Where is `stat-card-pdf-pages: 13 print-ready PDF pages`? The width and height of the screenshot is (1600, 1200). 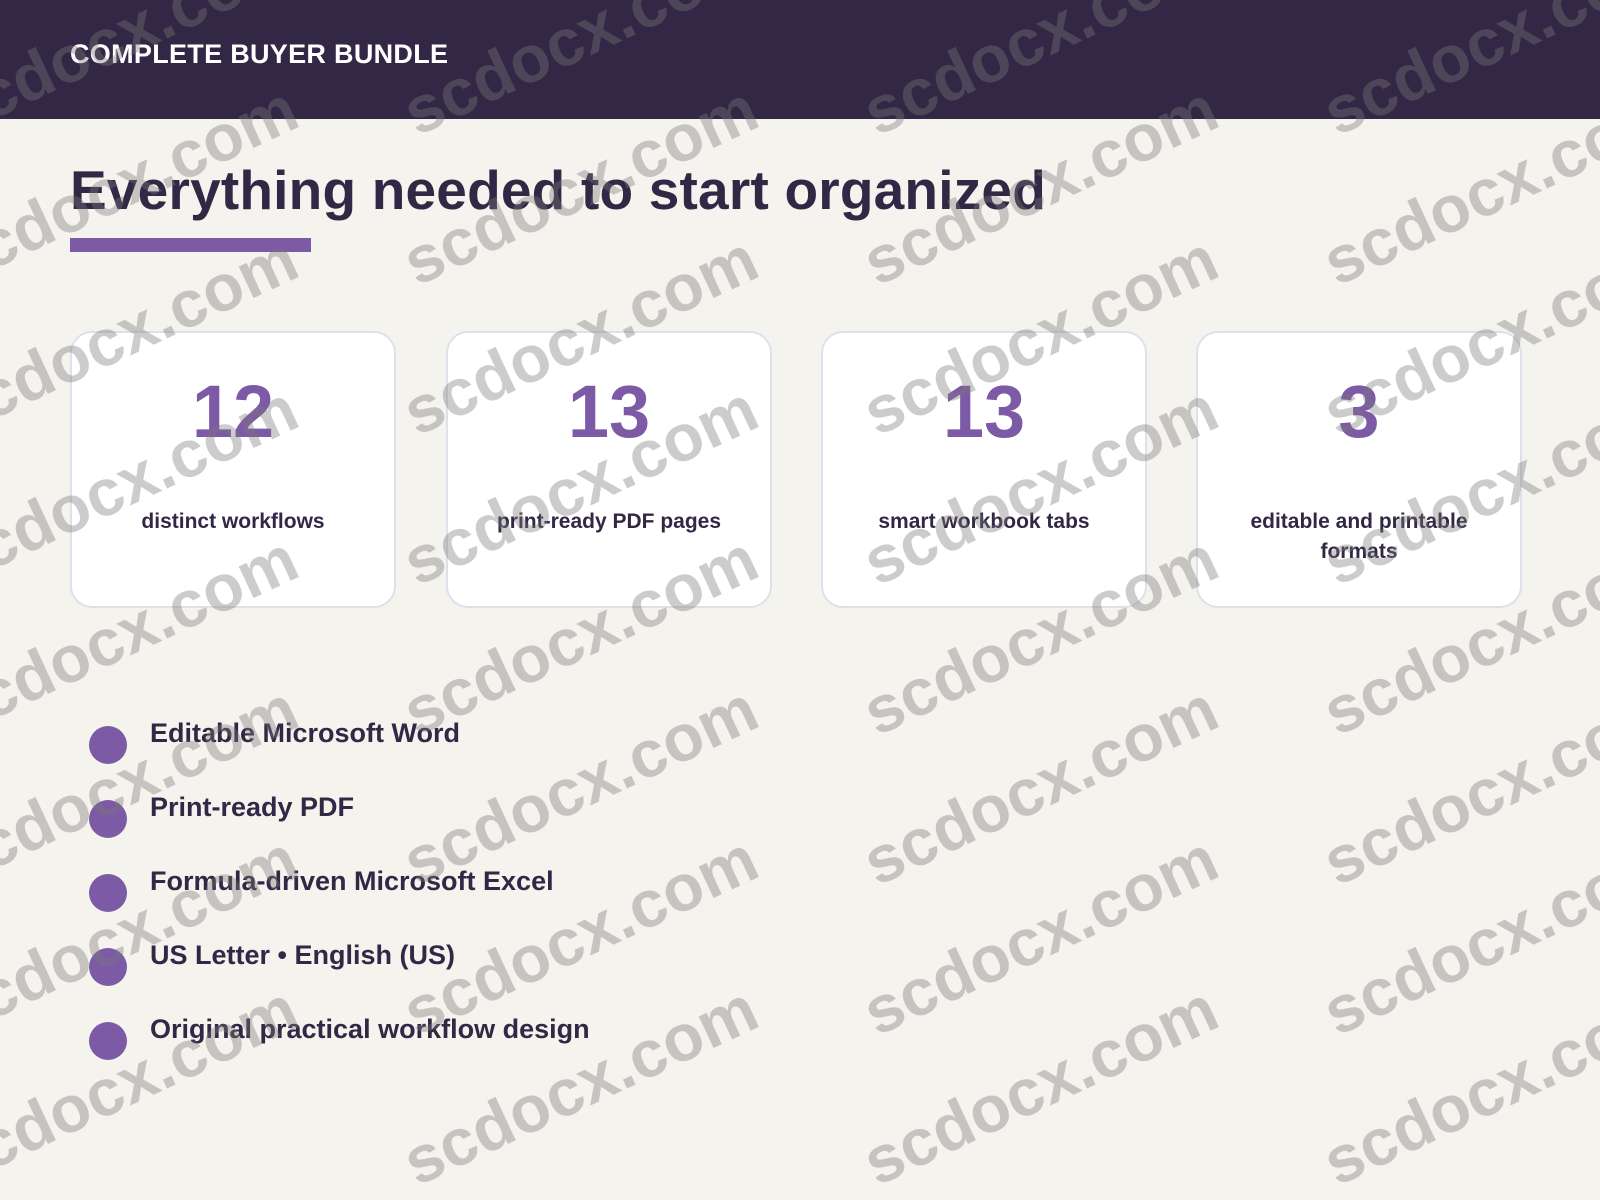
stat-card-pdf-pages: 13 print-ready PDF pages is located at coordinates (609, 469).